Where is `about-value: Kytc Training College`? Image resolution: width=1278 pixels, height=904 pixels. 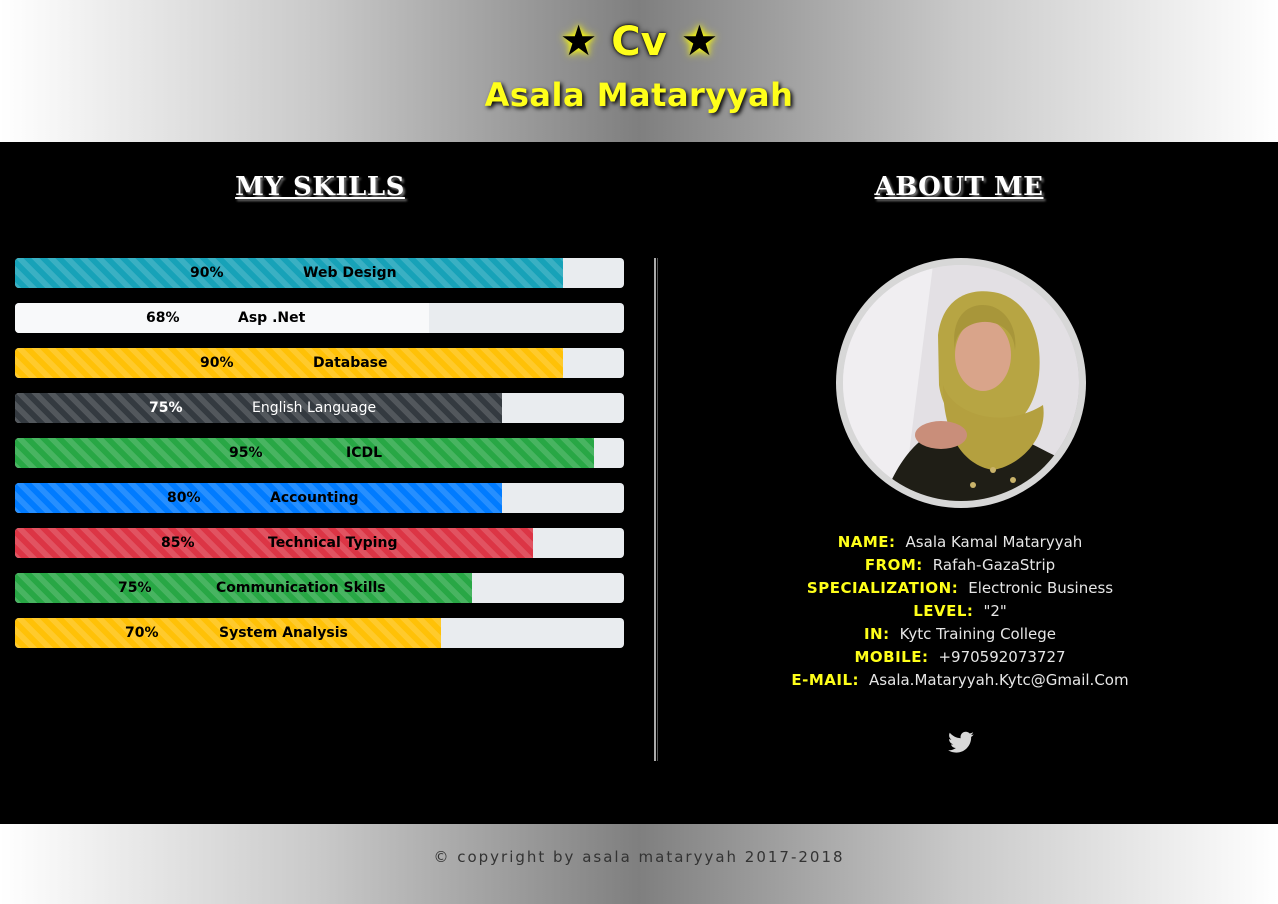
about-value: Kytc Training College is located at coordinates (978, 634).